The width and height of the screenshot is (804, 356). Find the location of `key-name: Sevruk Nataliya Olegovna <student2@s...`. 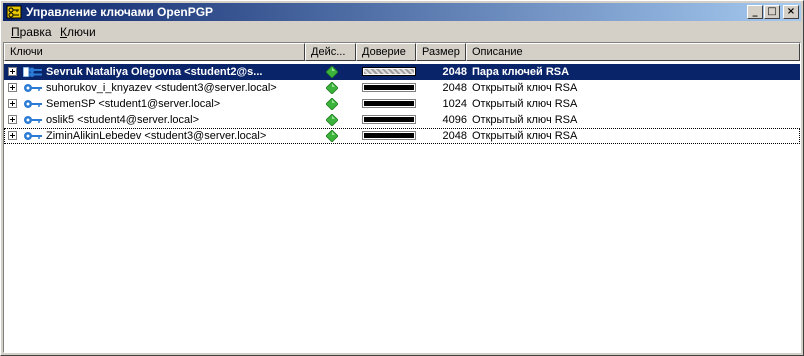

key-name: Sevruk Nataliya Olegovna <student2@s... is located at coordinates (154, 72).